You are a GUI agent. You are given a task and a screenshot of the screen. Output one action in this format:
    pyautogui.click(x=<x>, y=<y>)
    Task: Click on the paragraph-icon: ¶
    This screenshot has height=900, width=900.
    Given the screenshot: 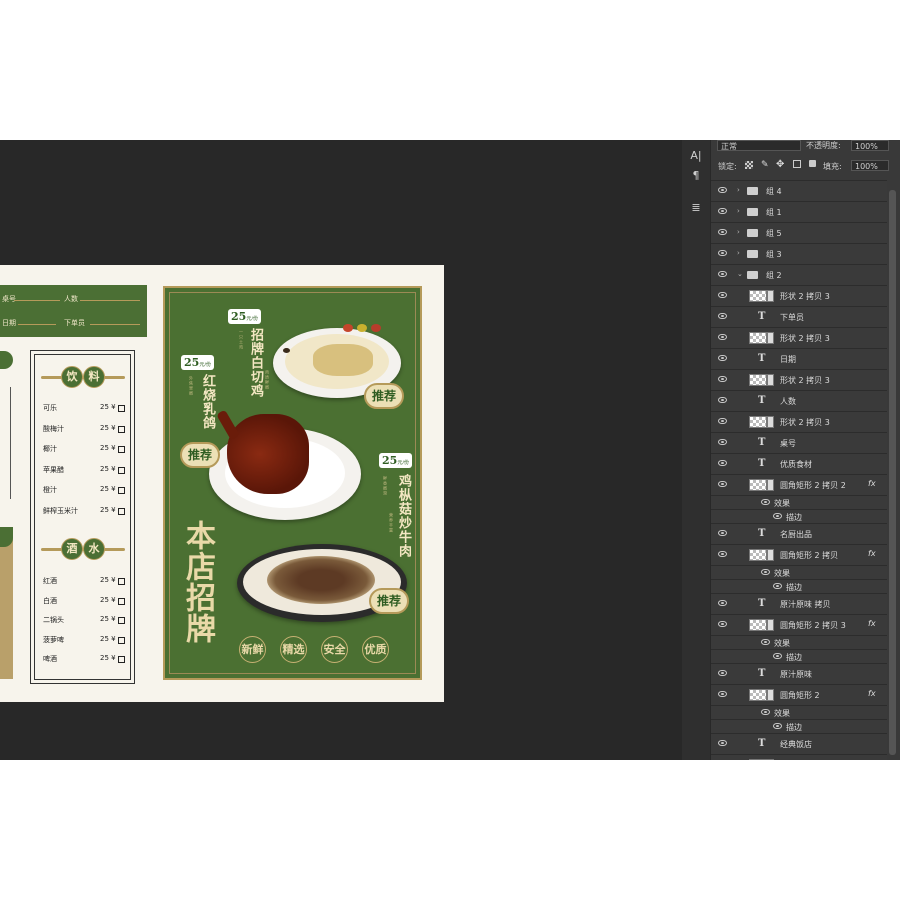 What is the action you would take?
    pyautogui.click(x=696, y=176)
    